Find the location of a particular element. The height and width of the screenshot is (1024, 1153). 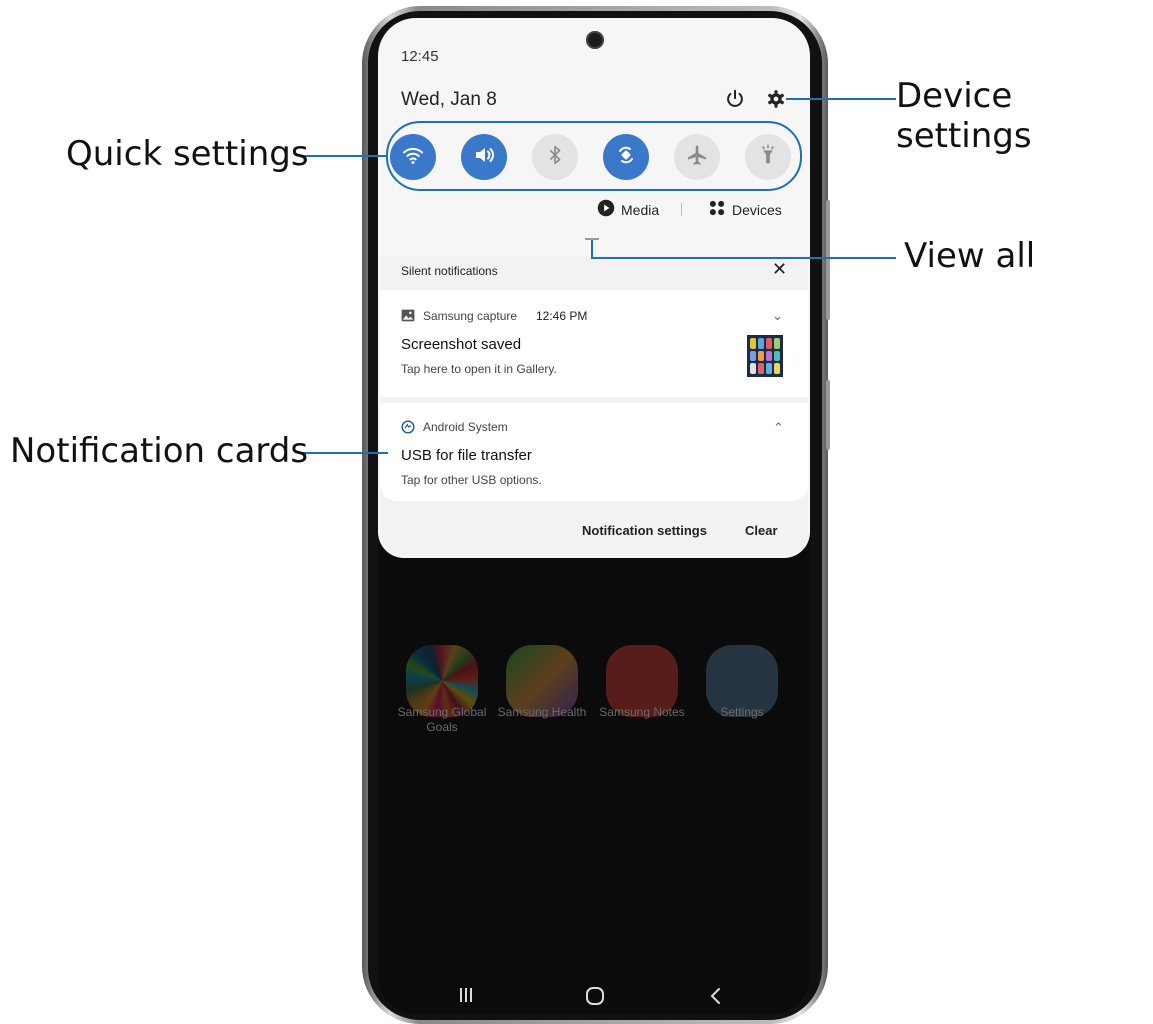

devices-button: Devices is located at coordinates (745, 209).